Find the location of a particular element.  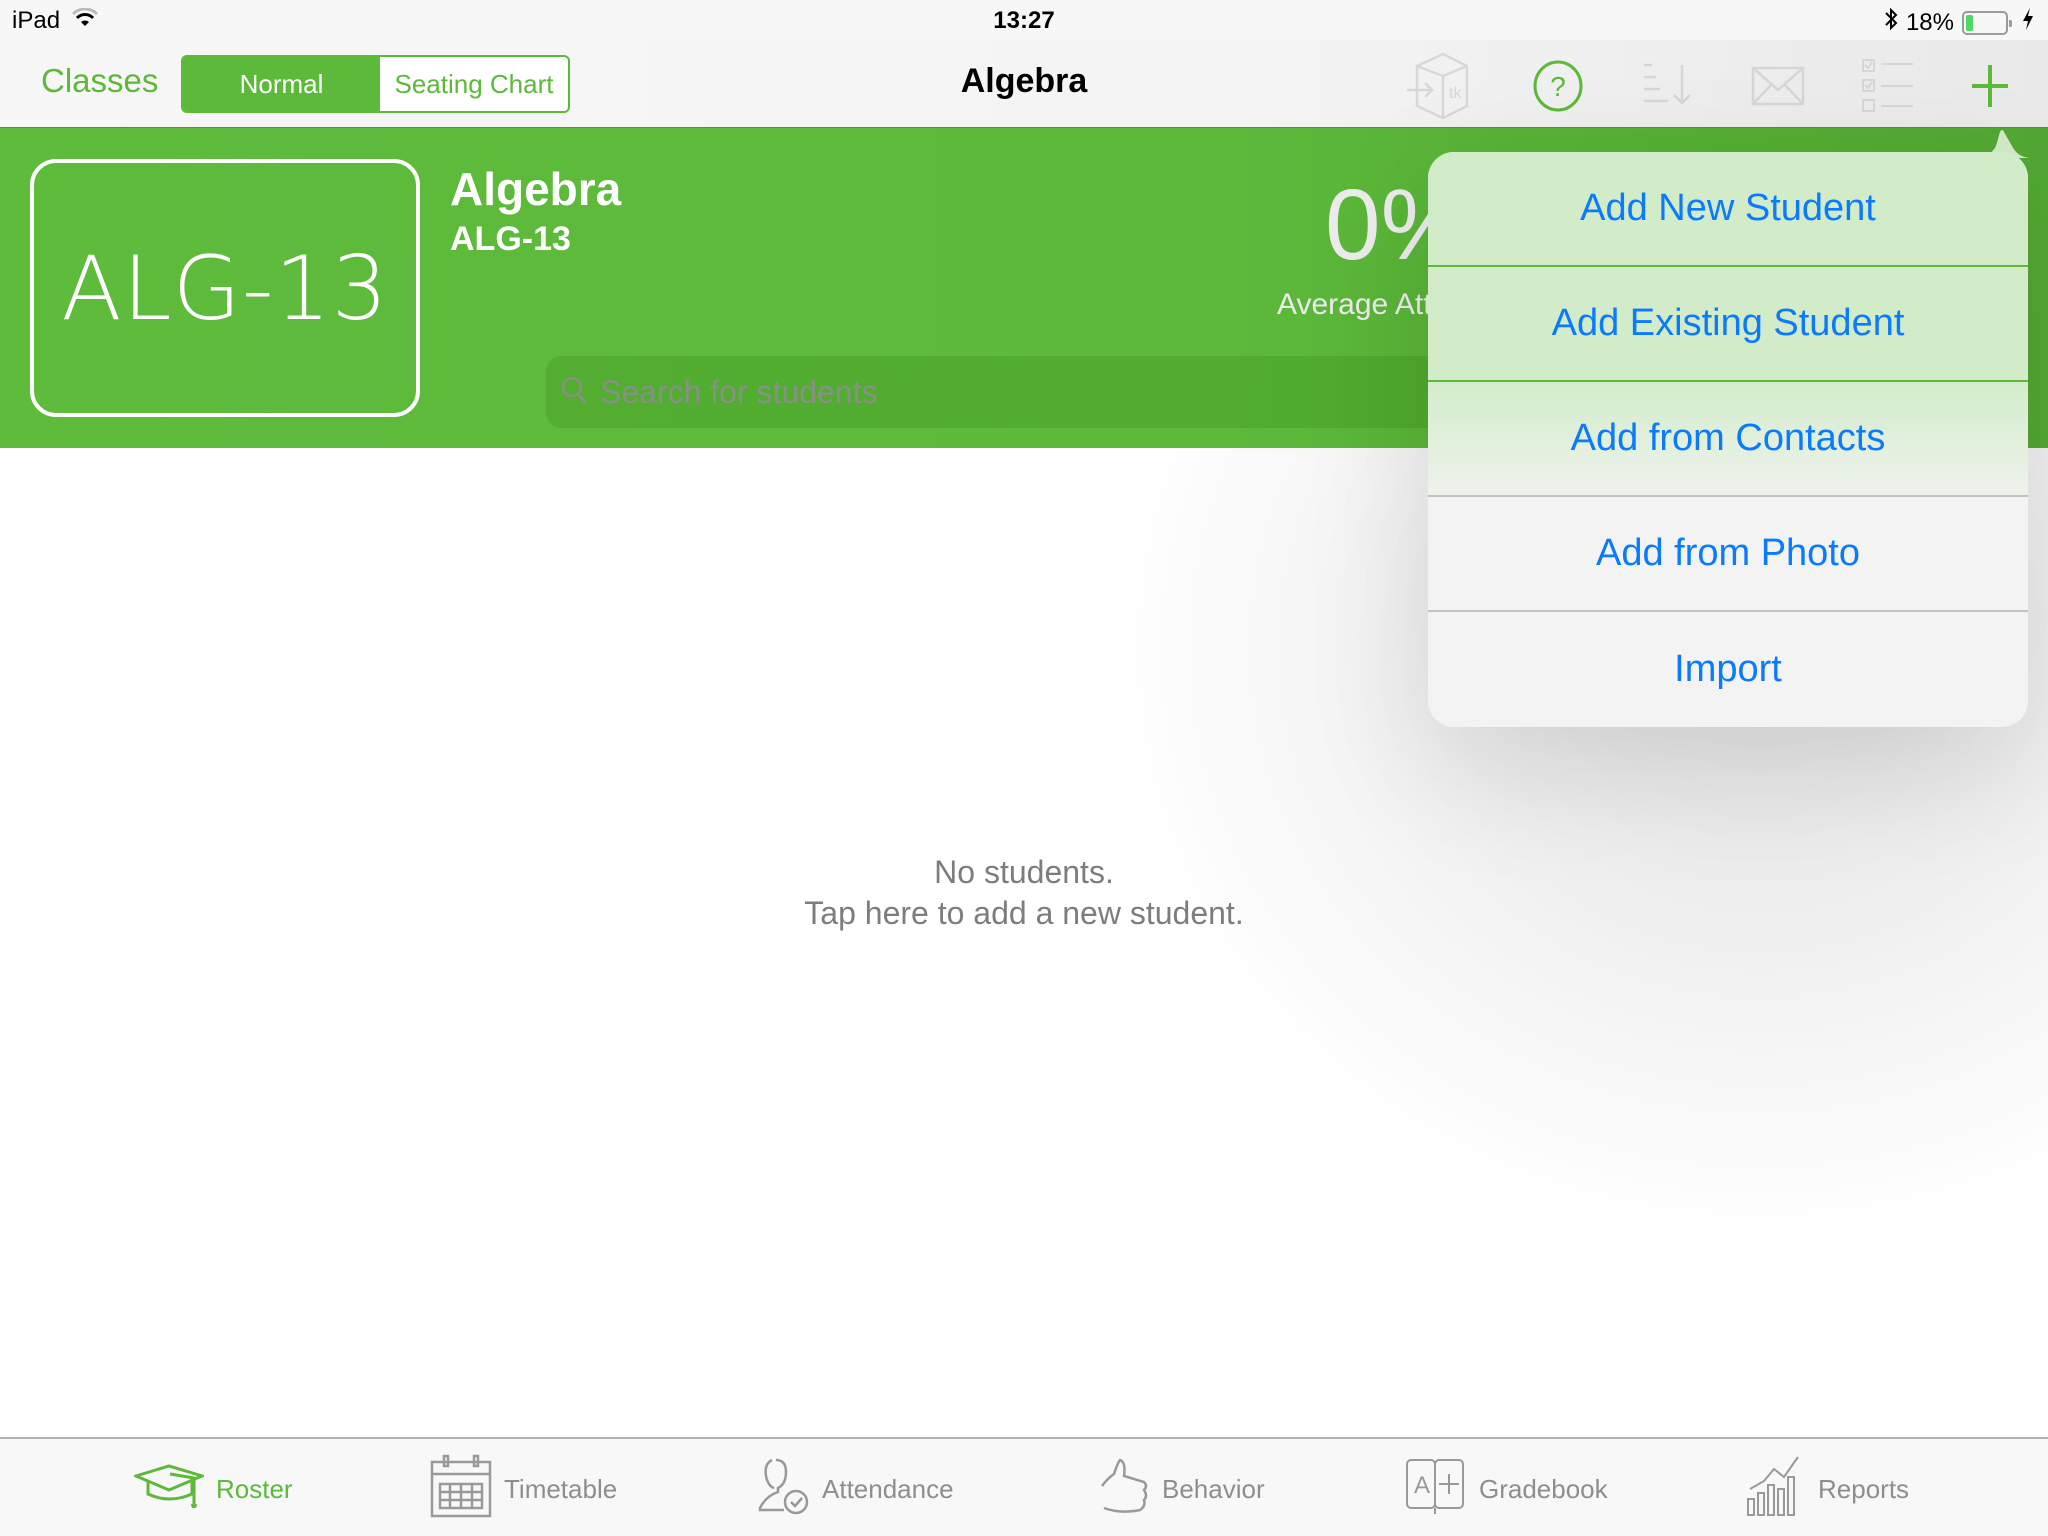

tab-roster-label: Roster is located at coordinates (254, 1488).